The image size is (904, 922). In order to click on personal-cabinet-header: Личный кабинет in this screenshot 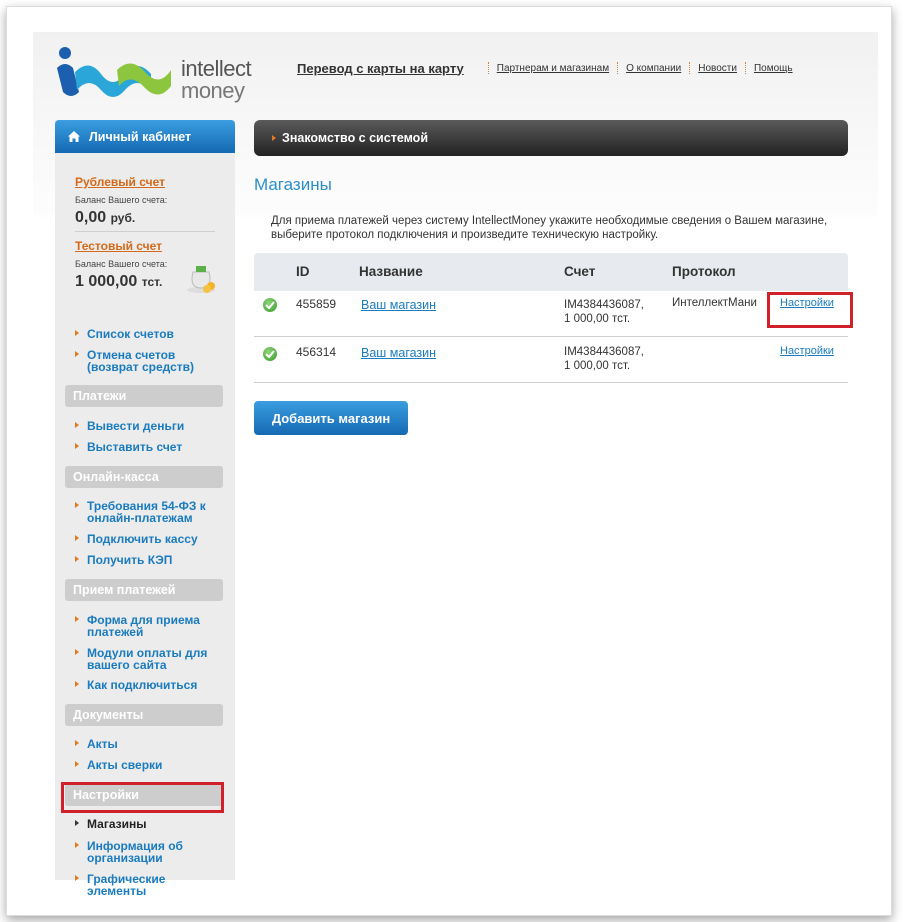, I will do `click(145, 136)`.